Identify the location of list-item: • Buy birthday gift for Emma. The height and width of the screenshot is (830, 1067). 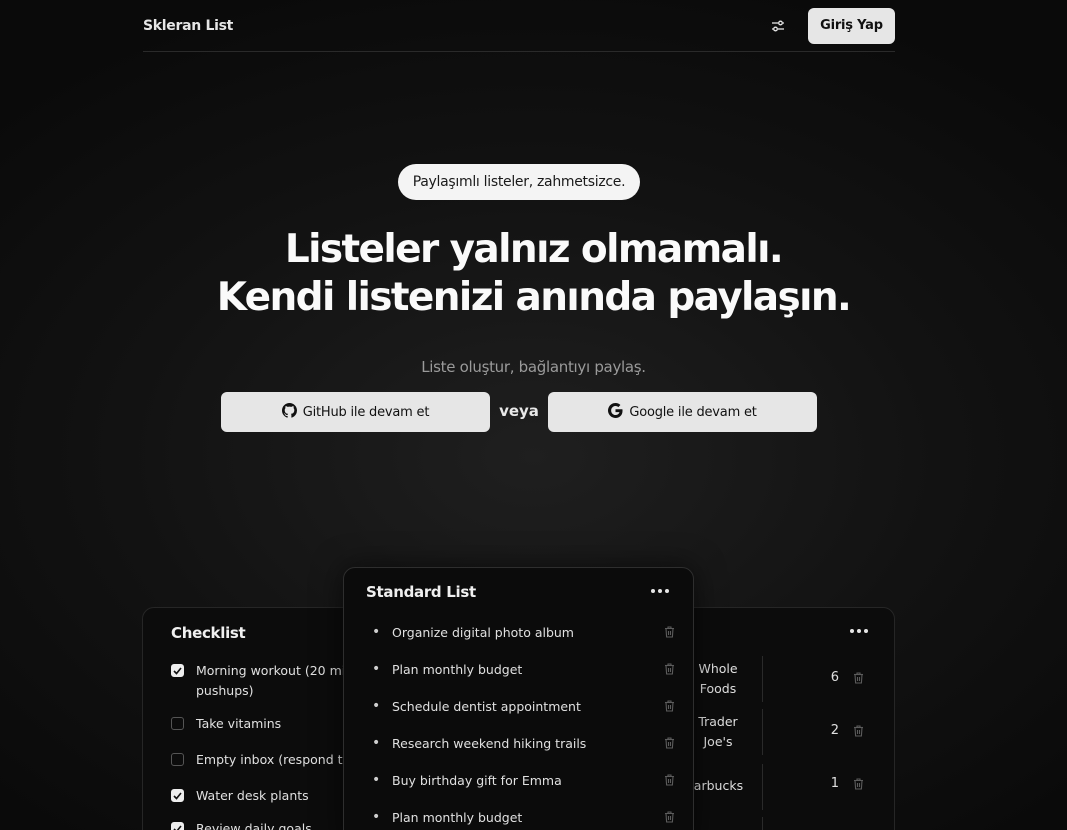
(521, 780).